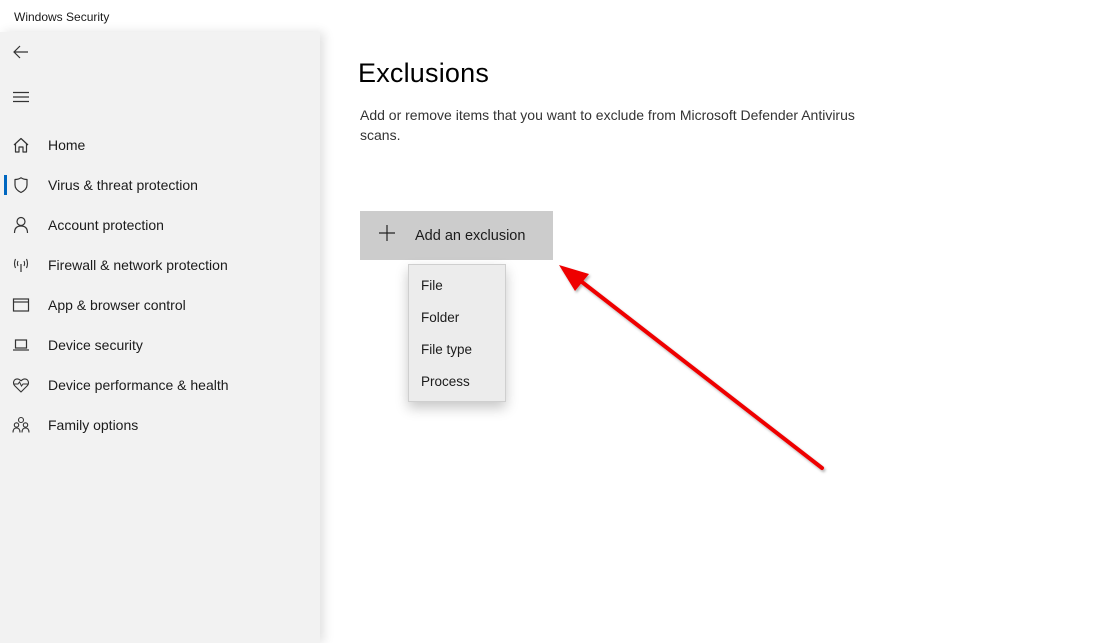  What do you see at coordinates (21, 385) in the screenshot?
I see `heart-pulse-icon` at bounding box center [21, 385].